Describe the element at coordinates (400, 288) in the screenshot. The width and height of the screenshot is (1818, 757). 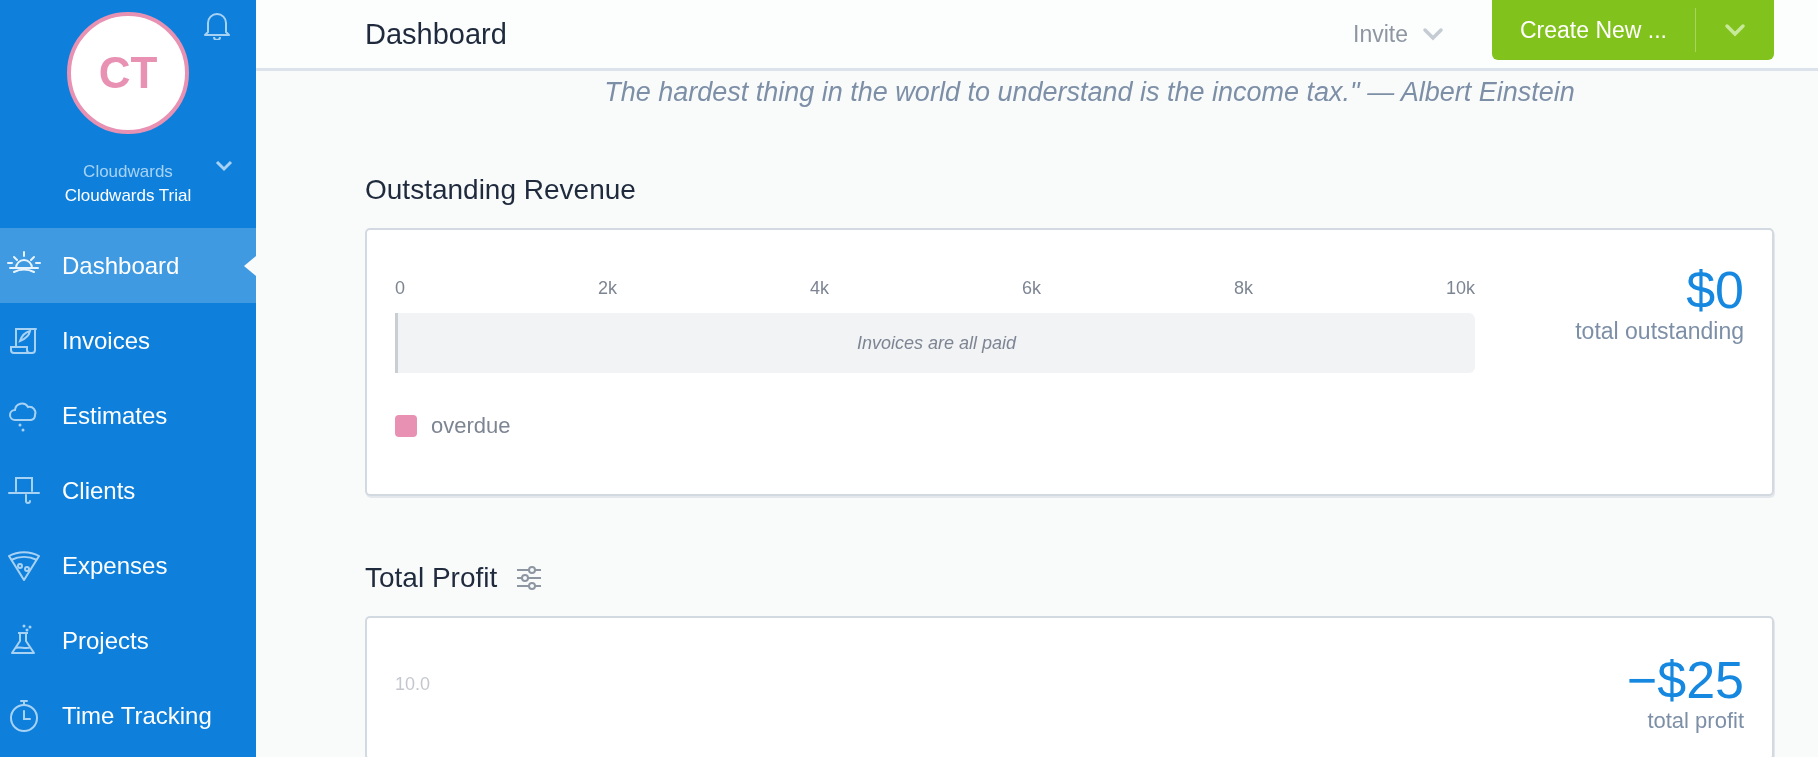
I see `scale-label: 0` at that location.